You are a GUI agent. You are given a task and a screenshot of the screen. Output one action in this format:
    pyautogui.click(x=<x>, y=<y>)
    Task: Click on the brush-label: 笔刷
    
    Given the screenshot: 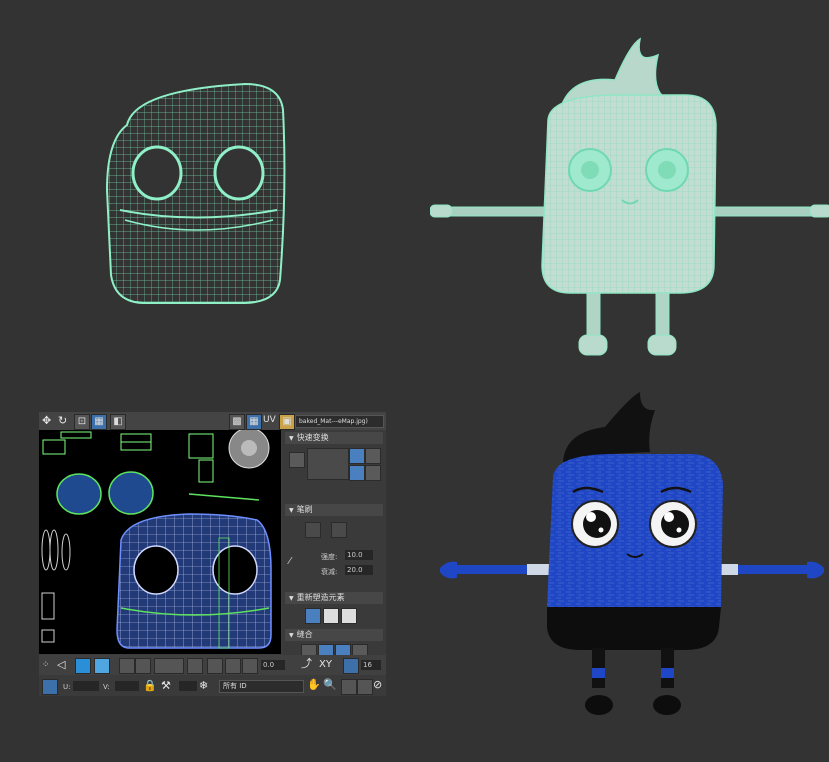 What is the action you would take?
    pyautogui.click(x=304, y=509)
    